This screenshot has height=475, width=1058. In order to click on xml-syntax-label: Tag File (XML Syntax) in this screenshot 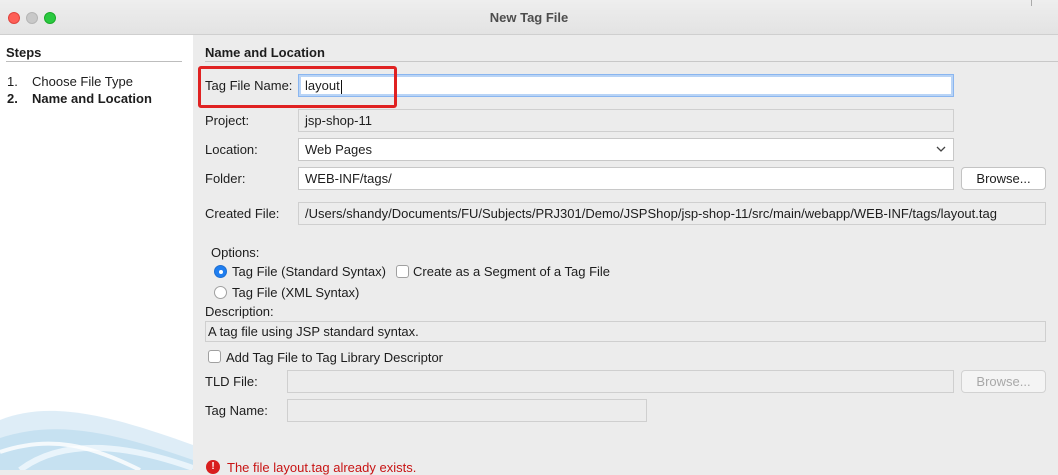, I will do `click(295, 292)`.